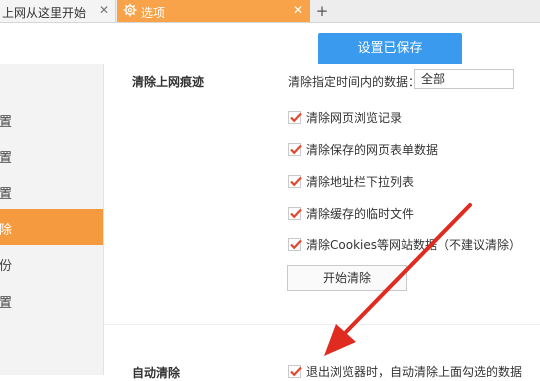 The image size is (540, 381). I want to click on tab-start-page: 上网从这里开始 ✕, so click(58, 11).